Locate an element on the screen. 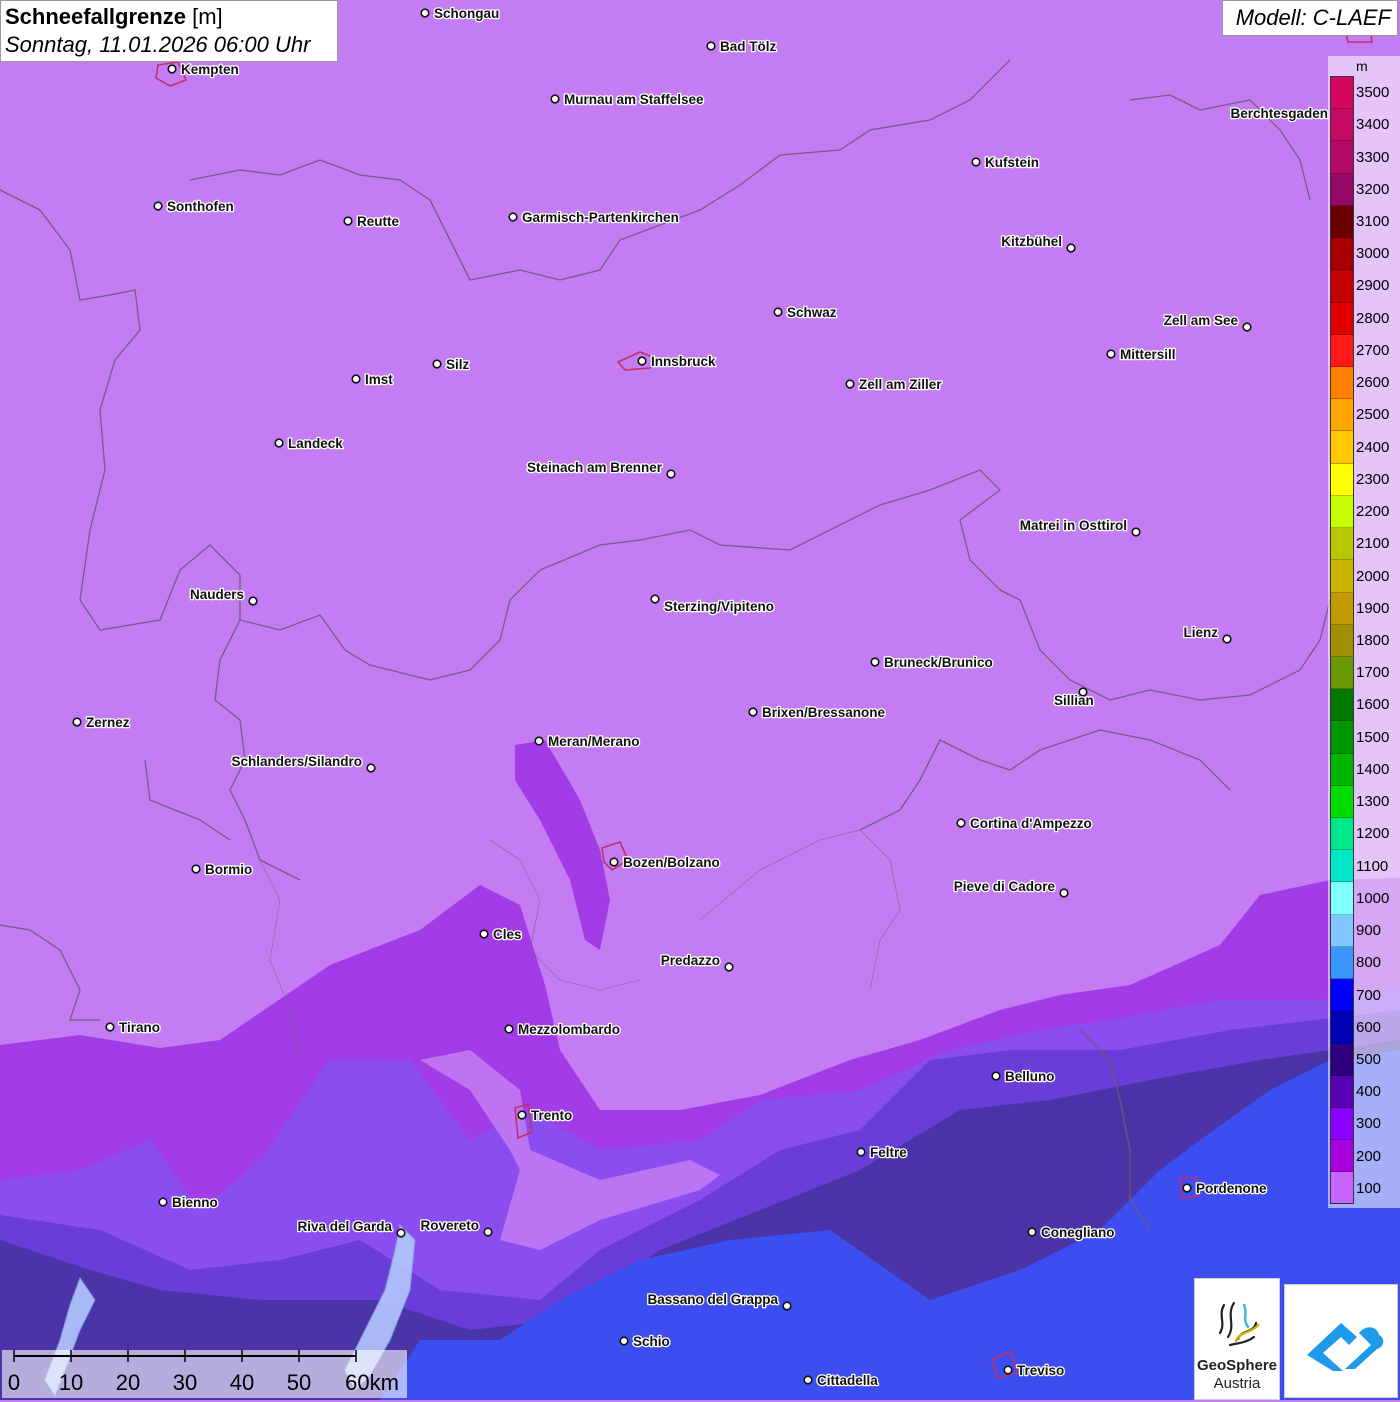 The width and height of the screenshot is (1400, 1402). app-logo is located at coordinates (1341, 1341).